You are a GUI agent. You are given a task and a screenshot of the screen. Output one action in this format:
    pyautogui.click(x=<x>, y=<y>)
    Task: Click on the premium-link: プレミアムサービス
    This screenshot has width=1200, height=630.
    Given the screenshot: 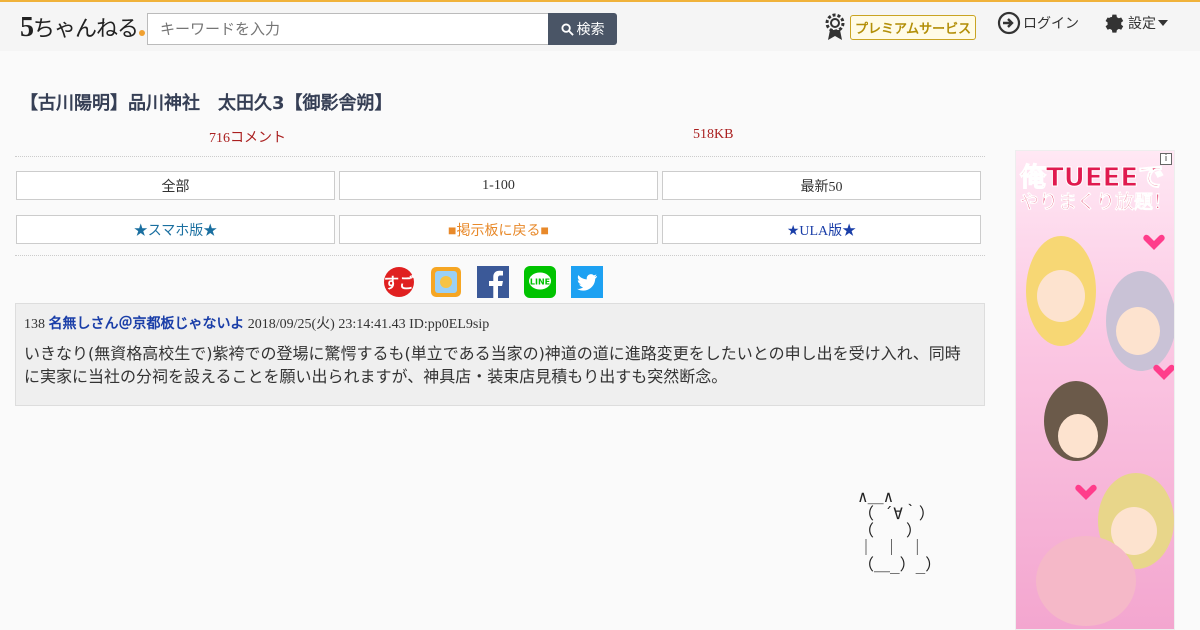 What is the action you would take?
    pyautogui.click(x=900, y=27)
    